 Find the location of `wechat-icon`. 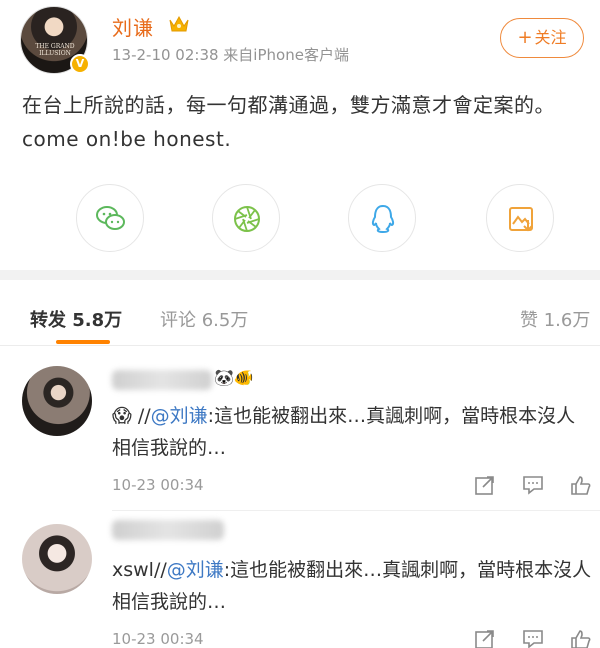

wechat-icon is located at coordinates (110, 218).